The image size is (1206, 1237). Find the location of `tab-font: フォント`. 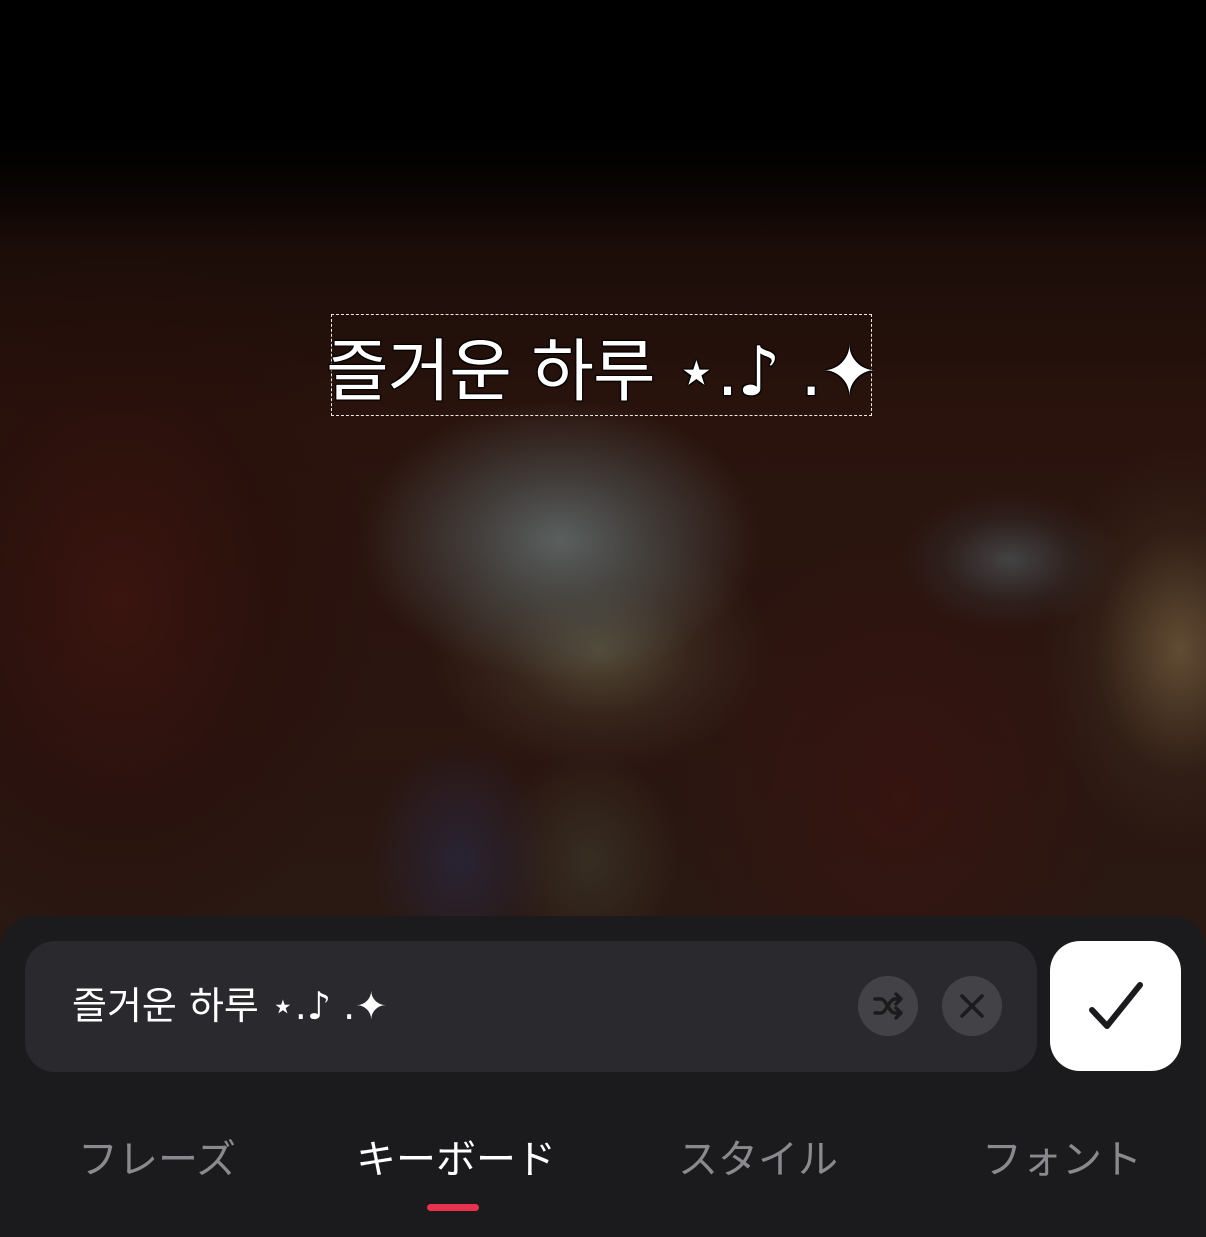

tab-font: フォント is located at coordinates (1062, 1160).